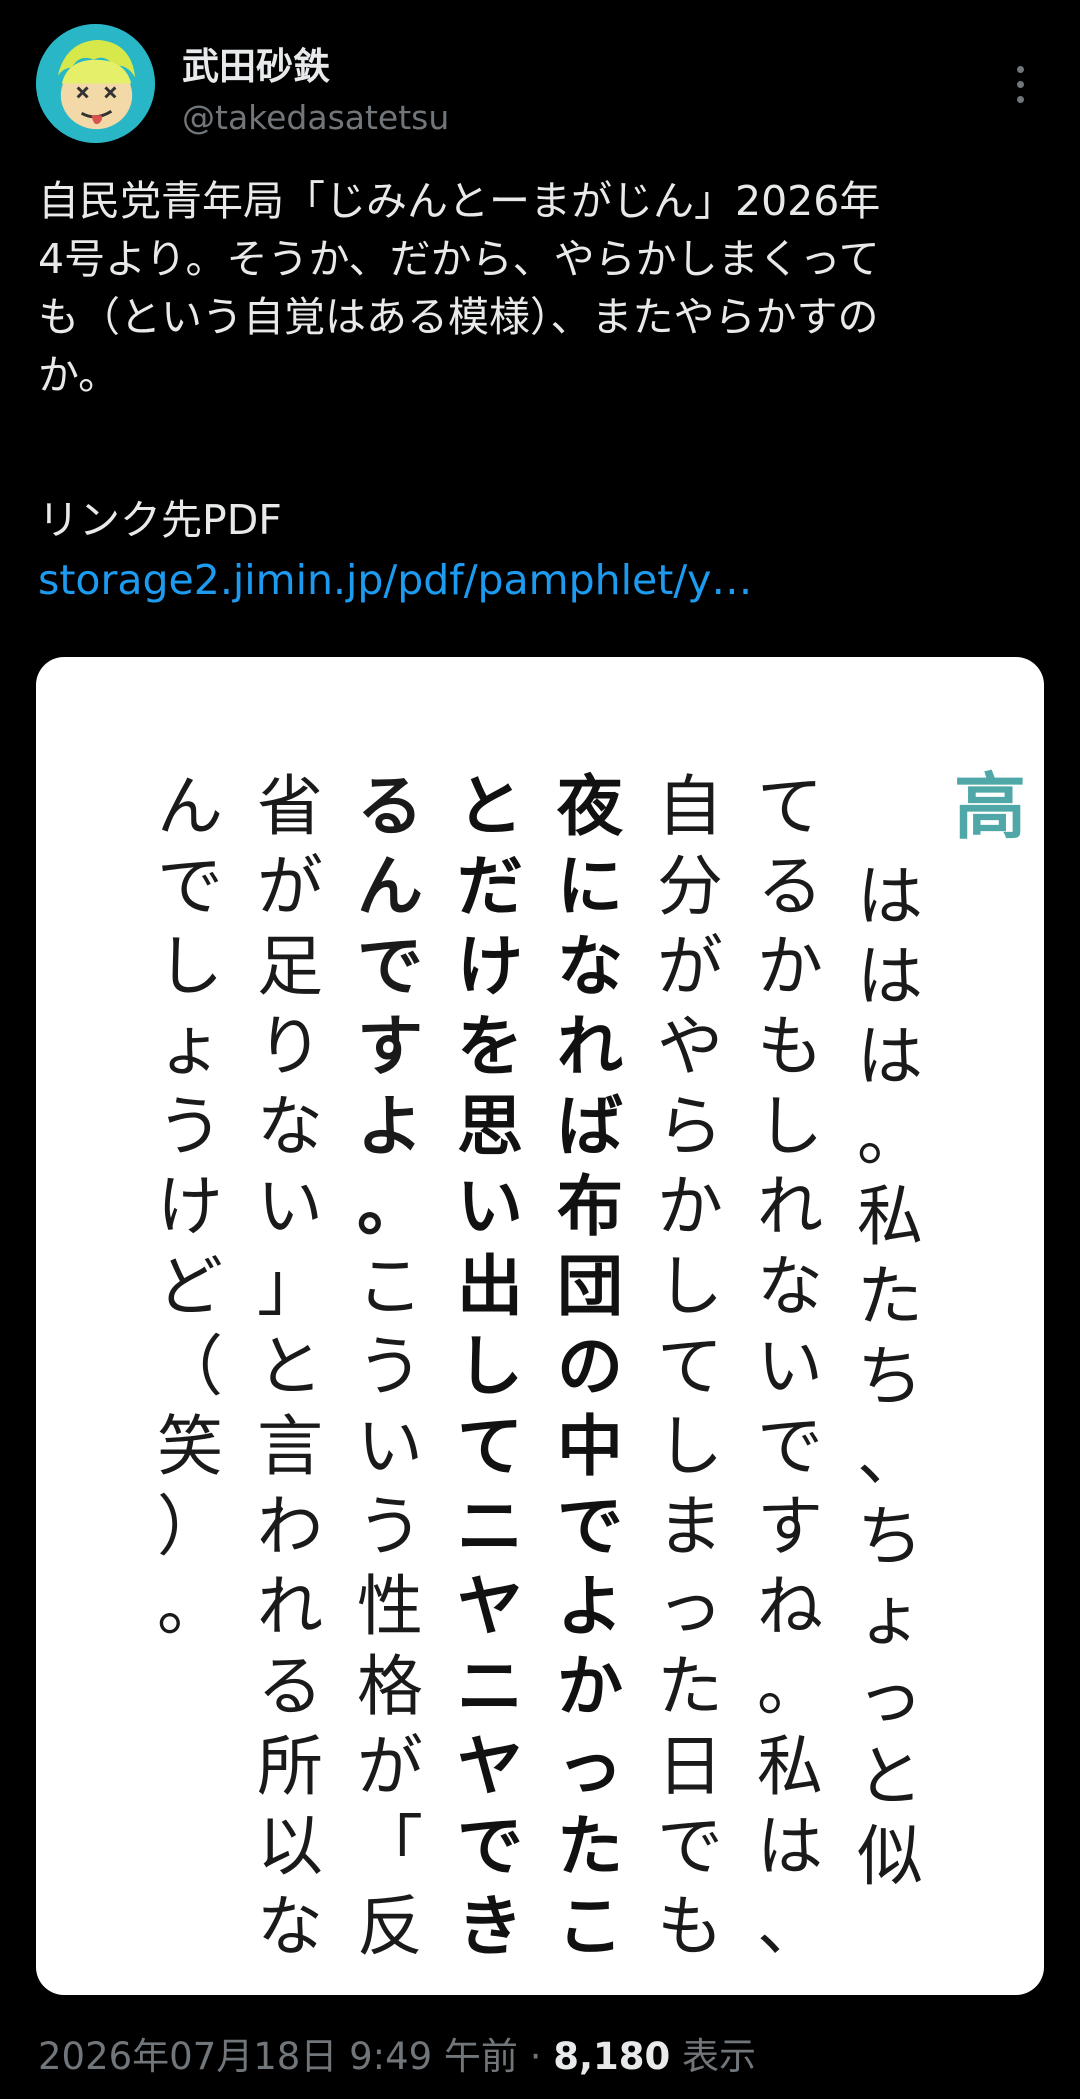 This screenshot has width=1080, height=2099. I want to click on text-char: を, so click(490, 1046).